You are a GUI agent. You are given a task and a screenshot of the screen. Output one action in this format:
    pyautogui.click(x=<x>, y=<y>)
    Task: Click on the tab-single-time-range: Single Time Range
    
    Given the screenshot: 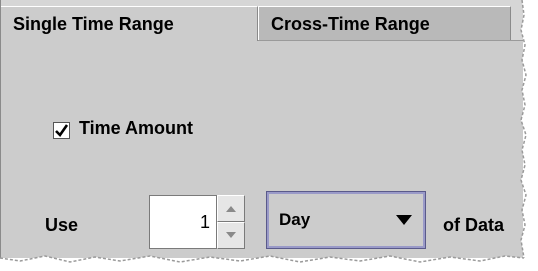 What is the action you would take?
    pyautogui.click(x=129, y=23)
    